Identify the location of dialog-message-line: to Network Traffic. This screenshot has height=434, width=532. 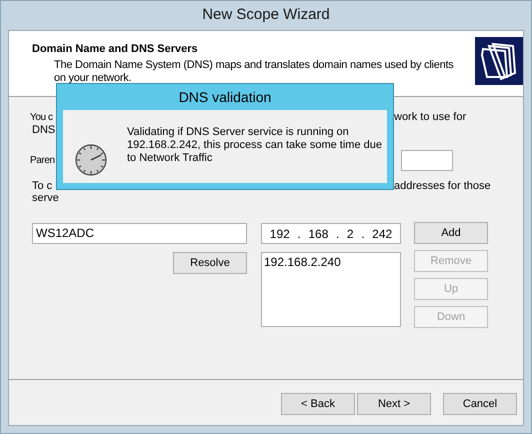
(170, 158).